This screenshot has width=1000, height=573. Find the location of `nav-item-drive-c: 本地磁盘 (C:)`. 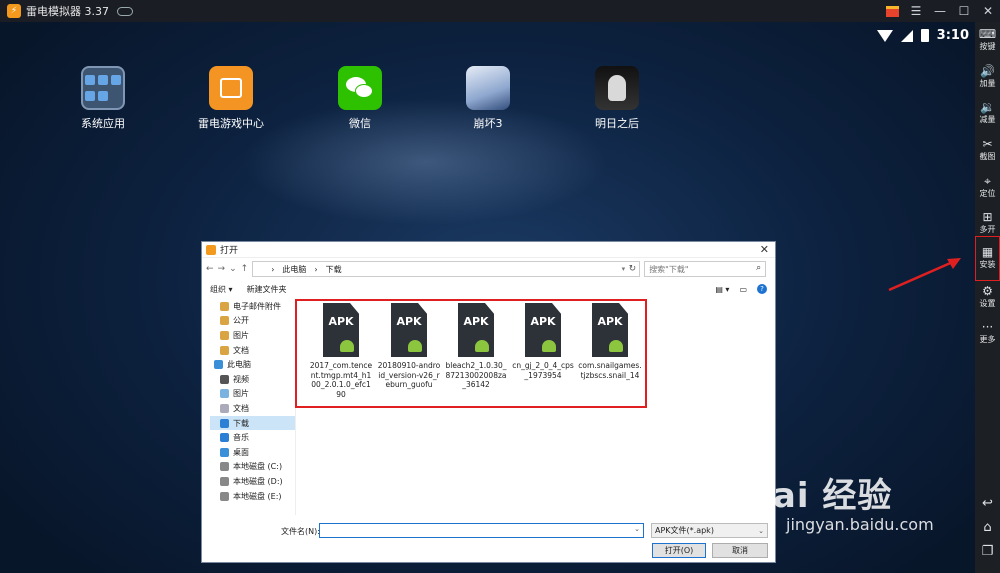

nav-item-drive-c: 本地磁盘 (C:) is located at coordinates (252, 467).